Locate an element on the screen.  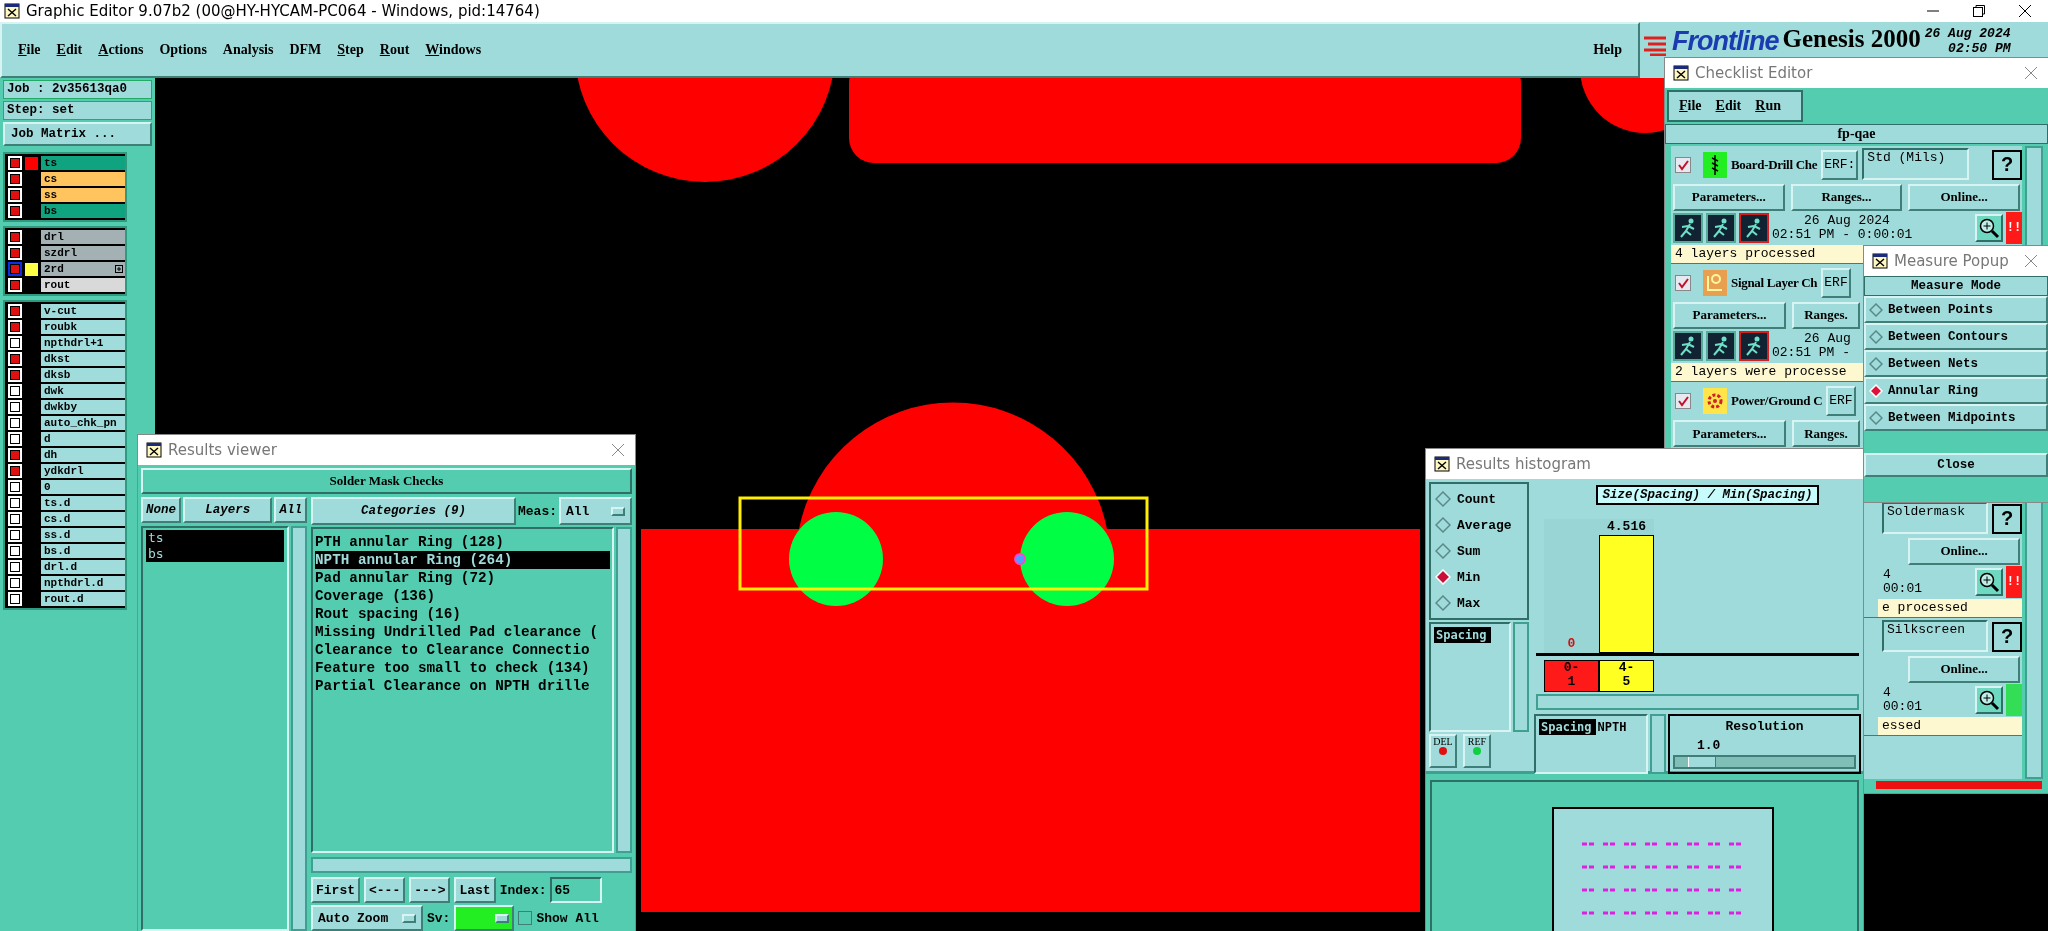
refresh-button: REF is located at coordinates (1477, 751).